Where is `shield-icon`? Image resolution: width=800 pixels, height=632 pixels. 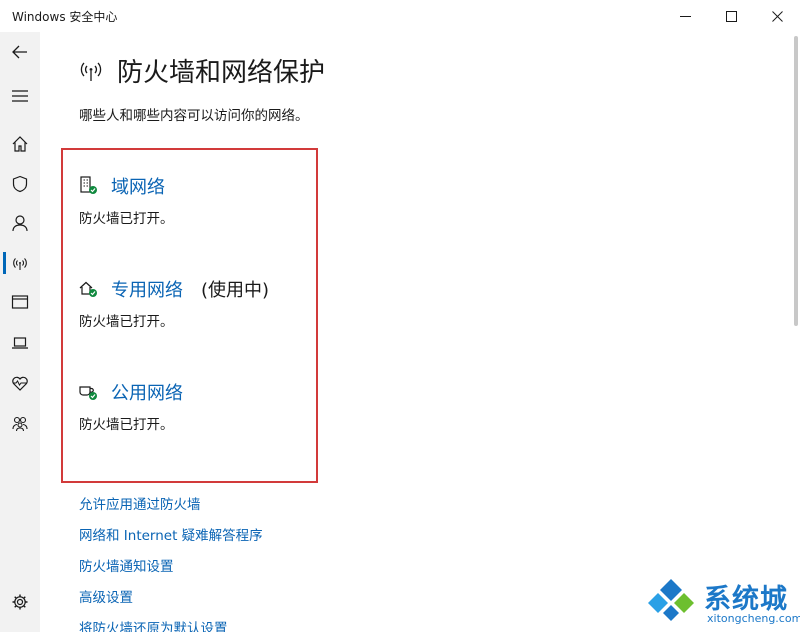
shield-icon is located at coordinates (20, 184).